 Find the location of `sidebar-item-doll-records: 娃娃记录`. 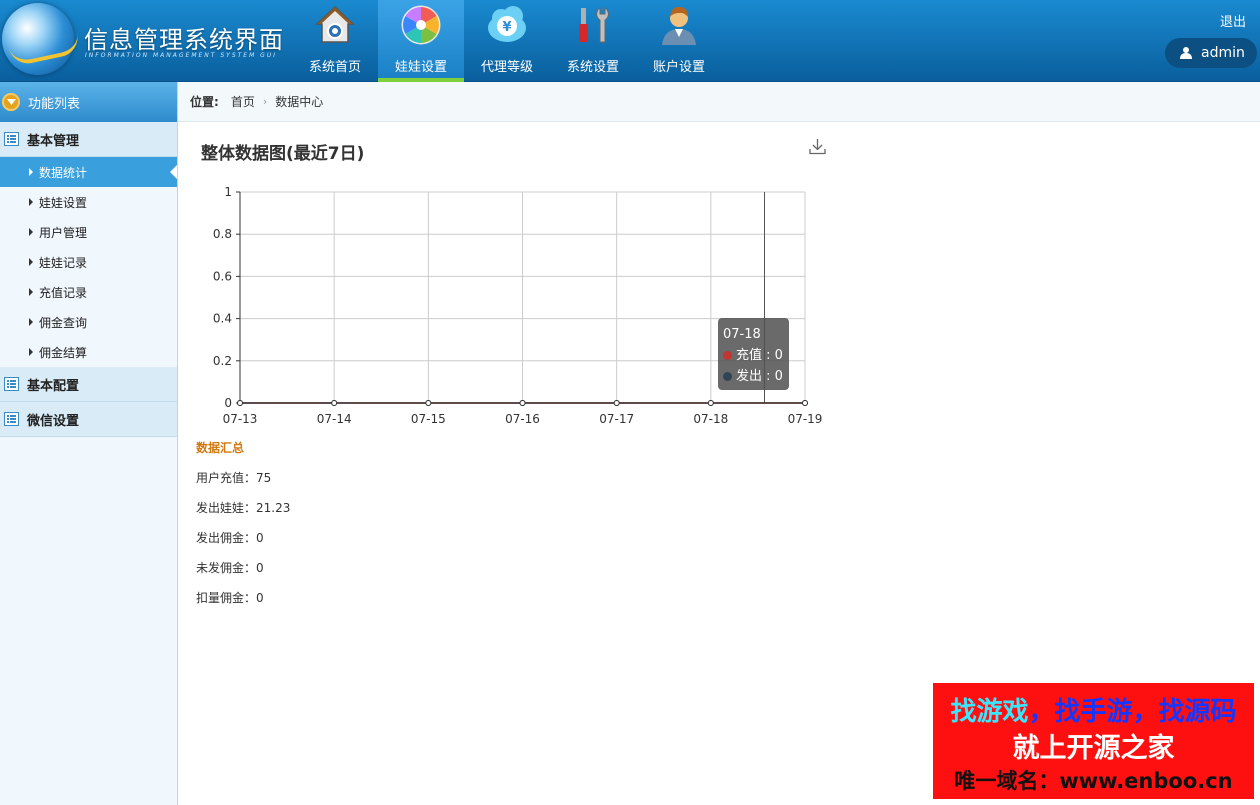

sidebar-item-doll-records: 娃娃记录 is located at coordinates (88, 262).